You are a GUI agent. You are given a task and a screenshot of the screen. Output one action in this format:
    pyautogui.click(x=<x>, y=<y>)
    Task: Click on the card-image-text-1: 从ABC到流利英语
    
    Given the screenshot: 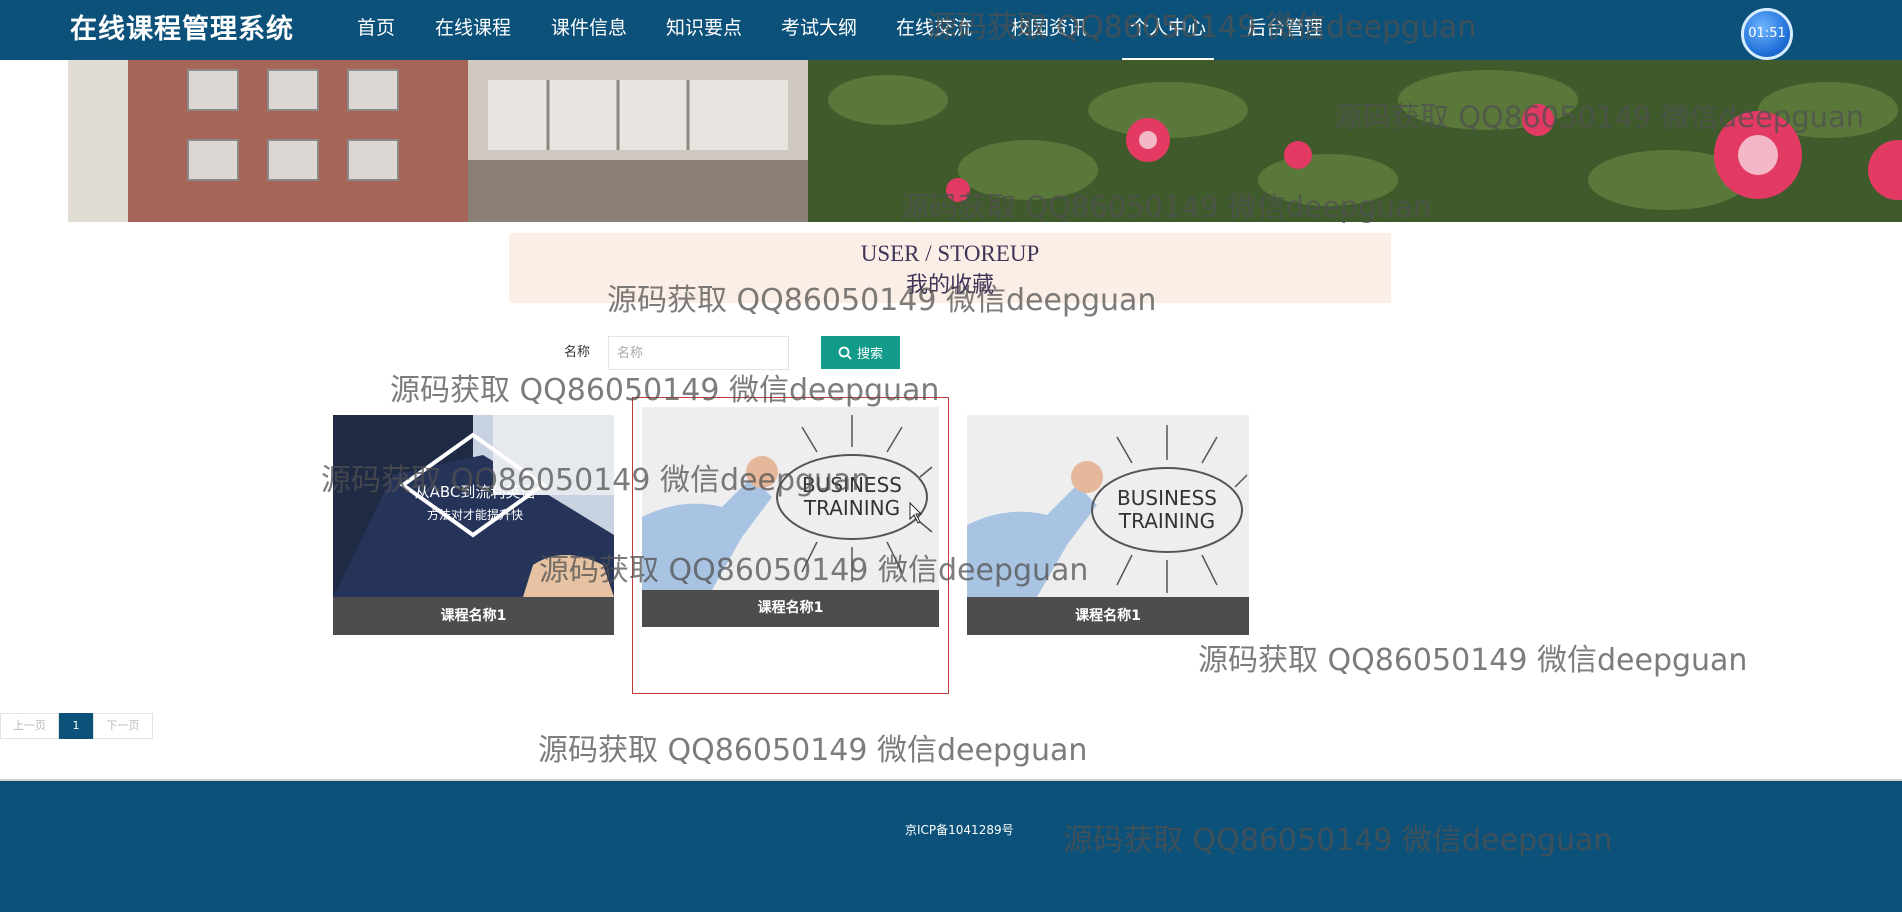 What is the action you would take?
    pyautogui.click(x=475, y=492)
    